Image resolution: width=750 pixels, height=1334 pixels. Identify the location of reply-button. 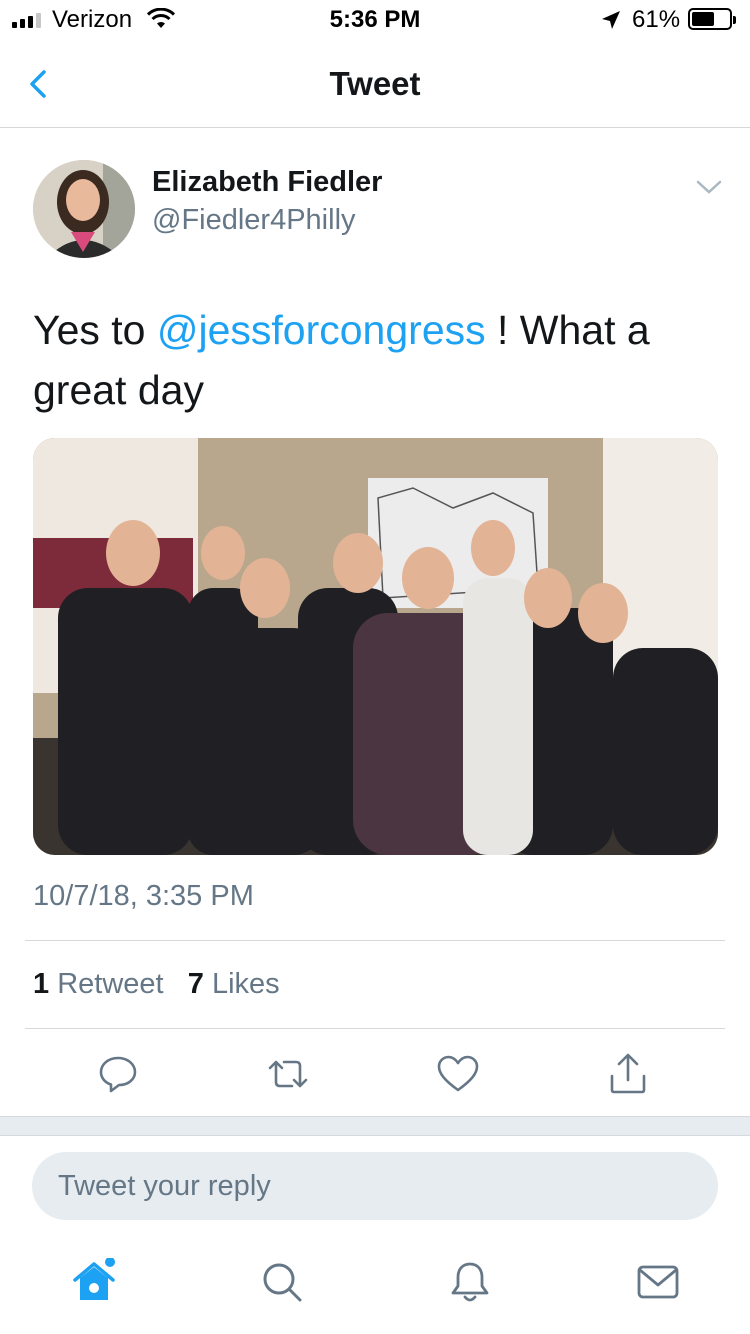
(118, 1074).